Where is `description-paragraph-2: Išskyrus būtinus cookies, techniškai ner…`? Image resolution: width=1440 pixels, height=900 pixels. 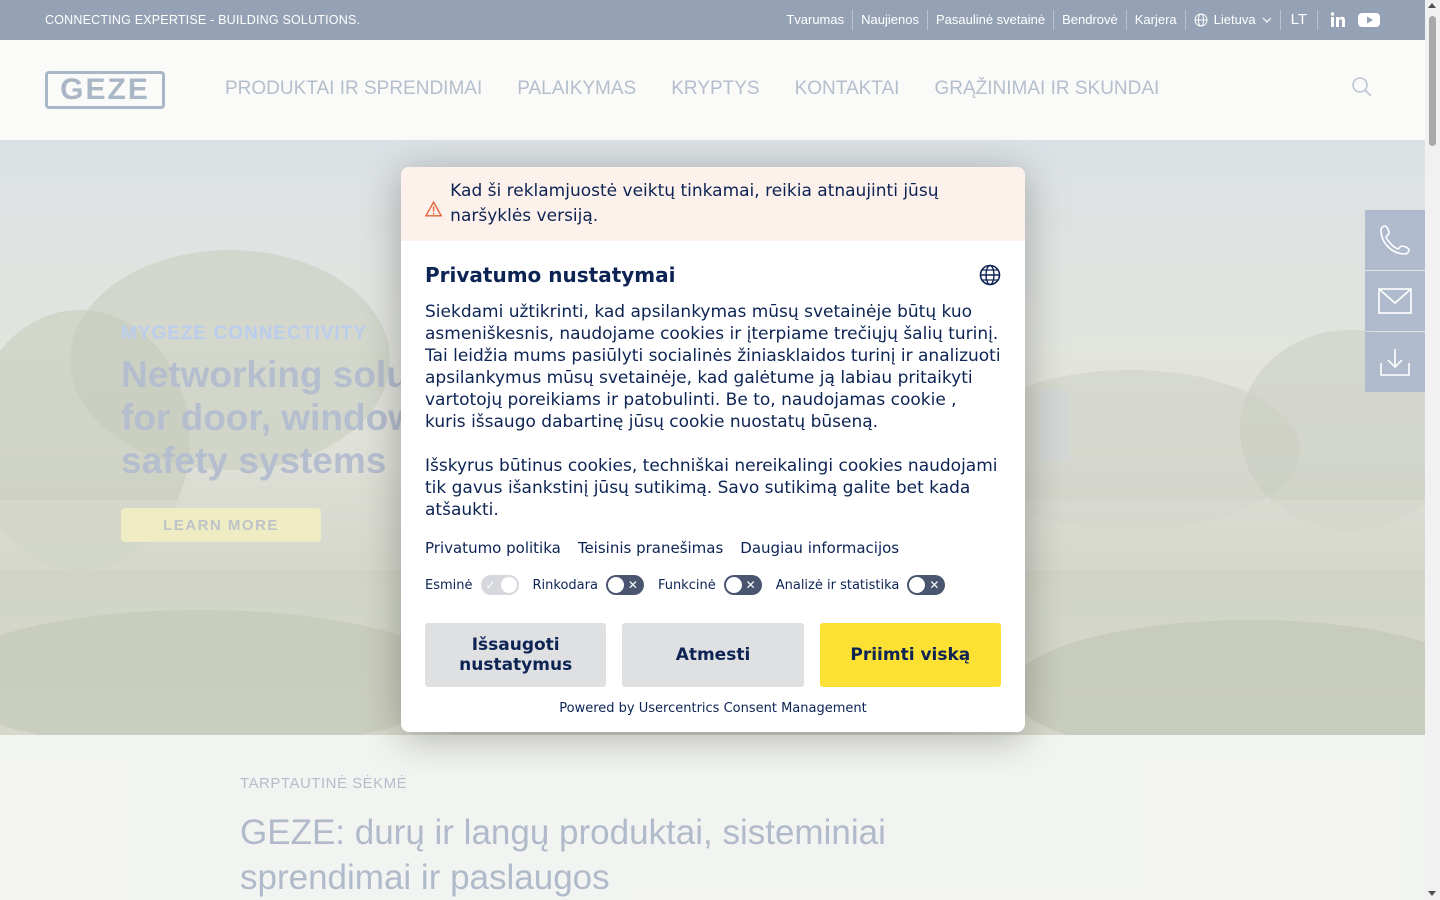 description-paragraph-2: Išskyrus būtinus cookies, techniškai ner… is located at coordinates (711, 488).